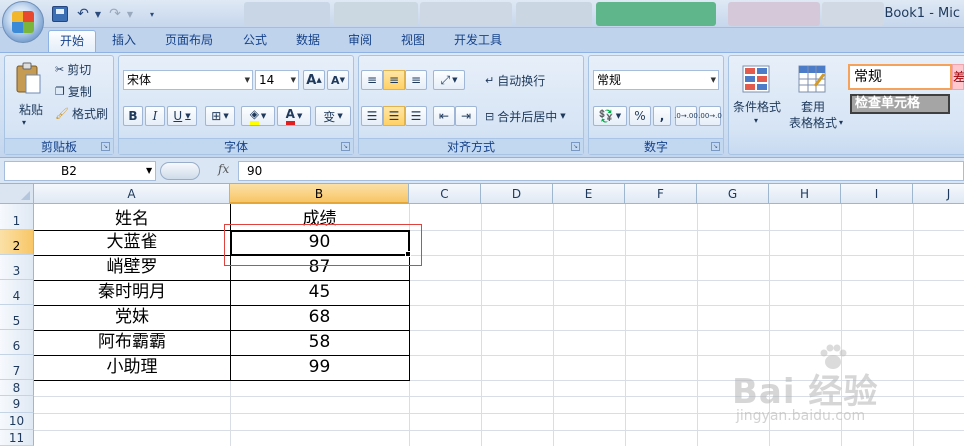 The width and height of the screenshot is (964, 446). I want to click on save-icon, so click(60, 14).